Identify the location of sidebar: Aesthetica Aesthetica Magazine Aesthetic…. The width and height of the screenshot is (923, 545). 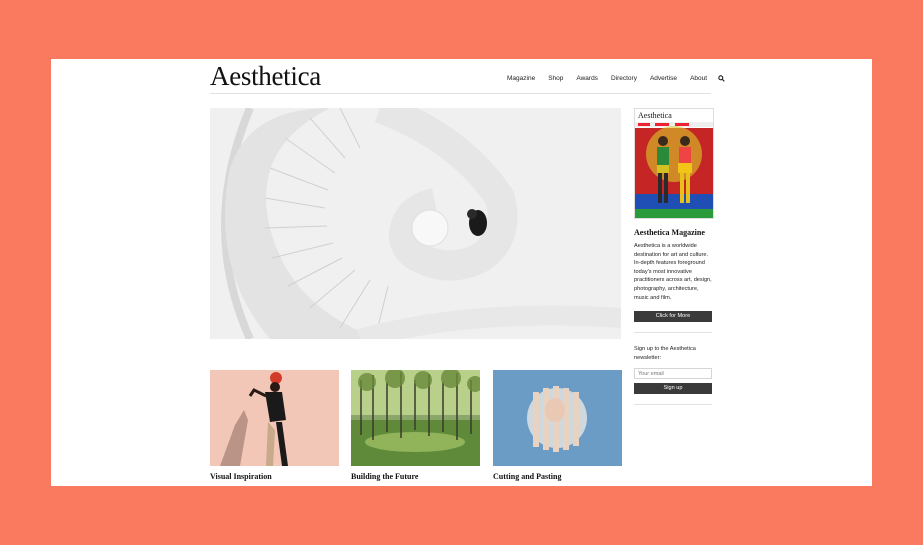
(674, 257).